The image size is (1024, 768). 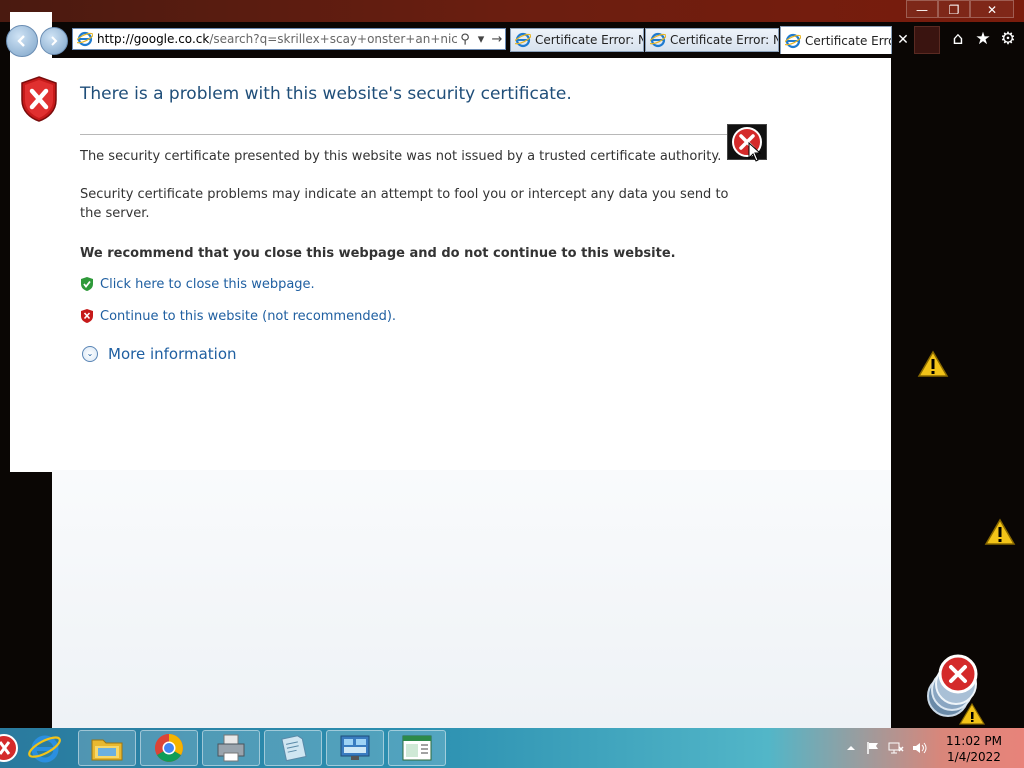 I want to click on internet-explorer-icon, so click(x=44, y=749).